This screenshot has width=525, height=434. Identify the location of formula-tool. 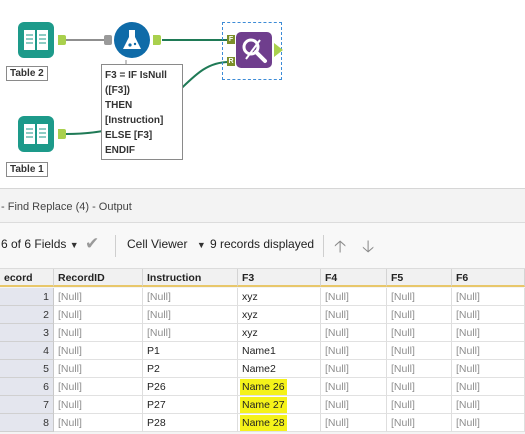
(132, 40).